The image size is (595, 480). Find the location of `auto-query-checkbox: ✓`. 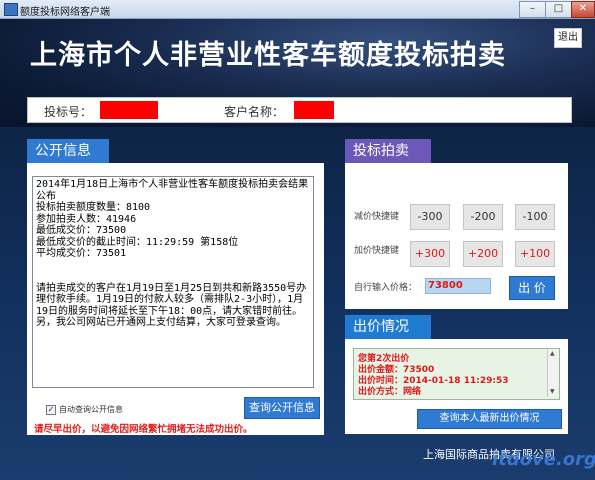

auto-query-checkbox: ✓ is located at coordinates (51, 409).